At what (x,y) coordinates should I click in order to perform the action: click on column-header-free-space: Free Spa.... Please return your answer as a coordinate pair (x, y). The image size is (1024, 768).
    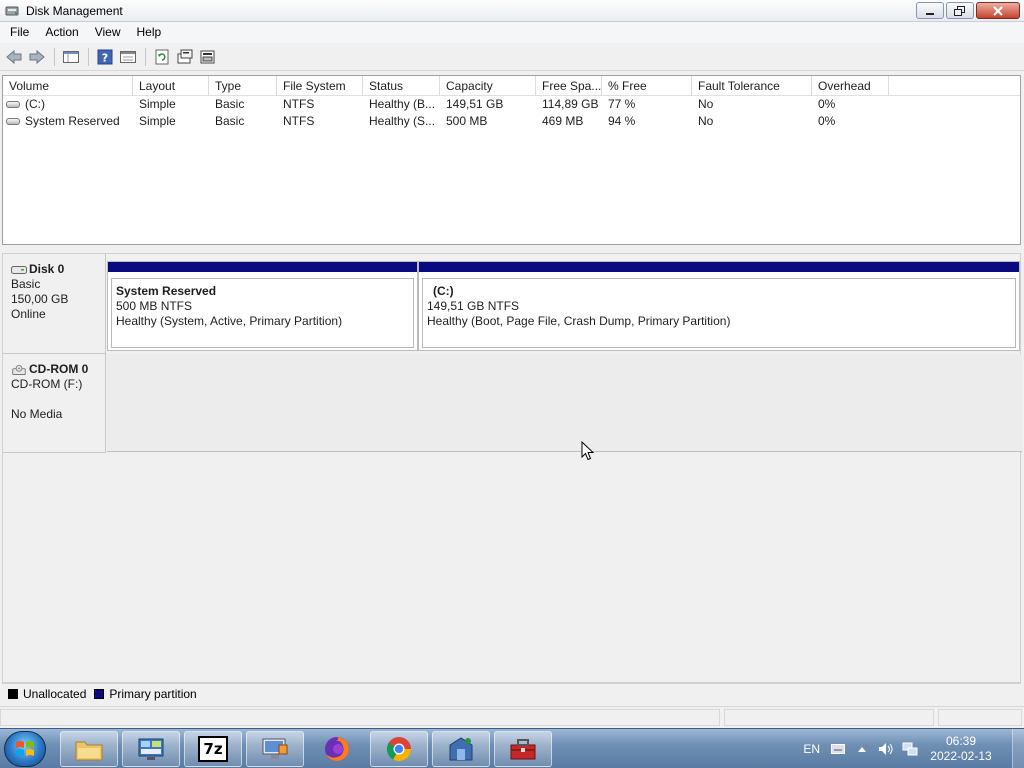
    Looking at the image, I should click on (569, 86).